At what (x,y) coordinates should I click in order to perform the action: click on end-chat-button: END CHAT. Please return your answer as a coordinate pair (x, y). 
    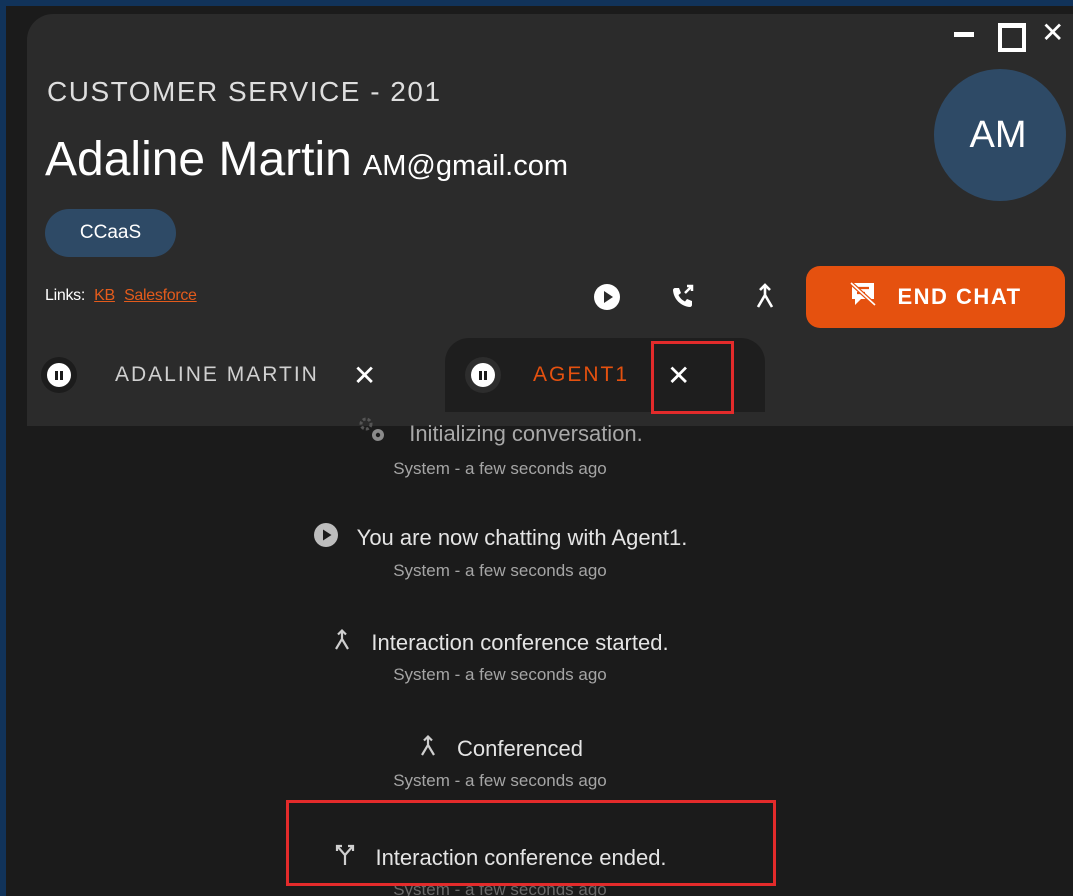
    Looking at the image, I should click on (935, 297).